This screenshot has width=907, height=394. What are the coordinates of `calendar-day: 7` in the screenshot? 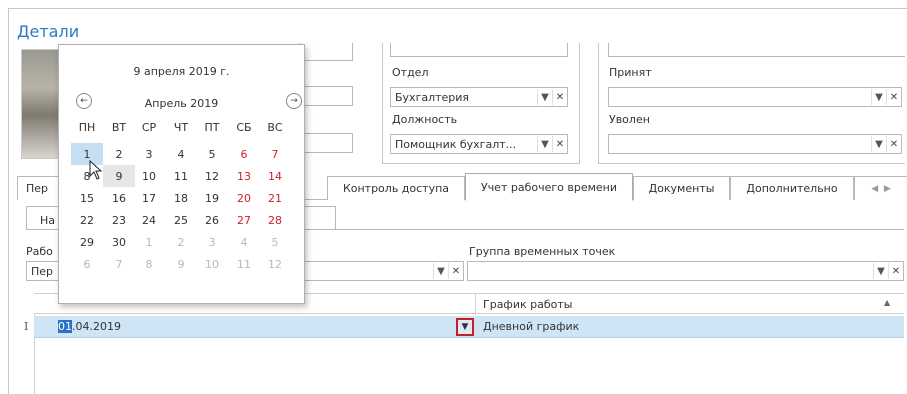 It's located at (275, 154).